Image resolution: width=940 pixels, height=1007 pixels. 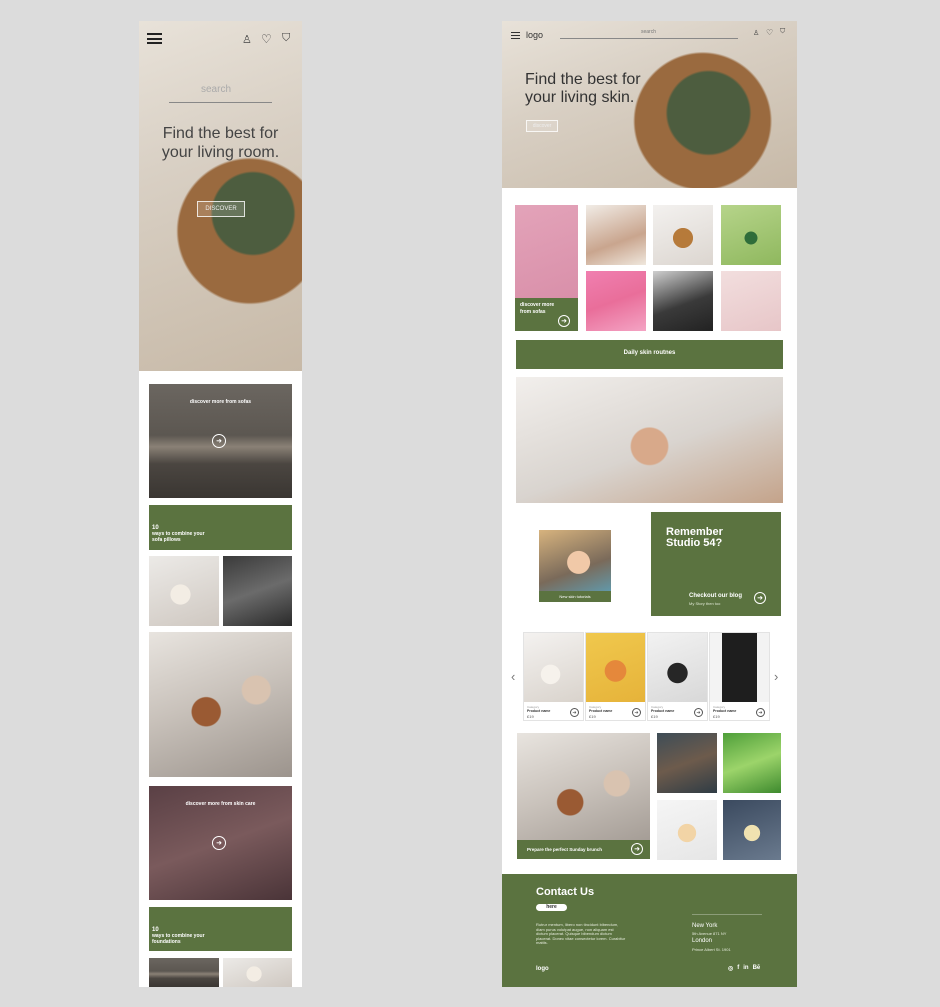 What do you see at coordinates (286, 38) in the screenshot?
I see `cart-icon: ⛉` at bounding box center [286, 38].